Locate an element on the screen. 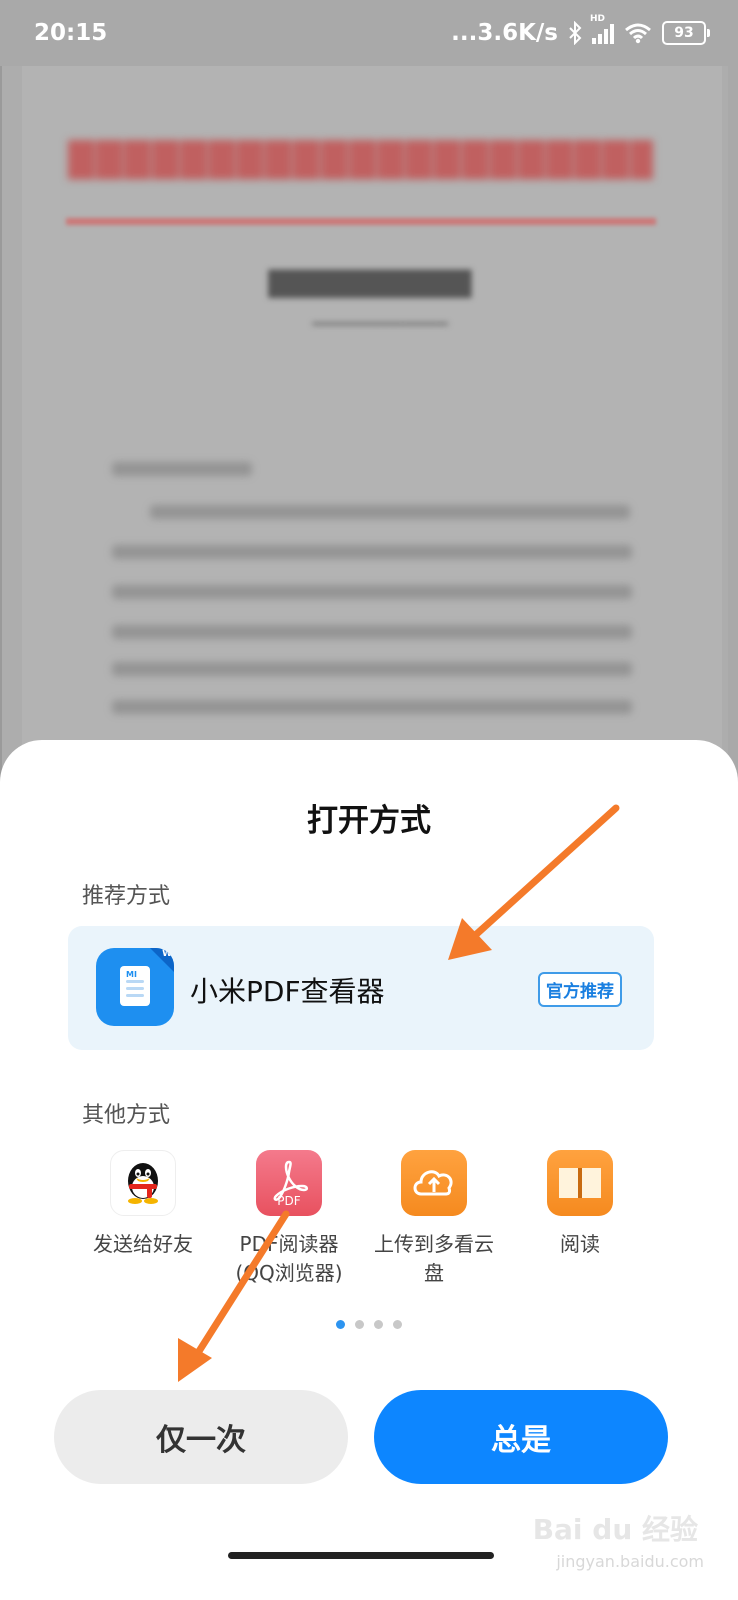 Image resolution: width=738 pixels, height=1600 pixels. wifi-icon is located at coordinates (638, 33).